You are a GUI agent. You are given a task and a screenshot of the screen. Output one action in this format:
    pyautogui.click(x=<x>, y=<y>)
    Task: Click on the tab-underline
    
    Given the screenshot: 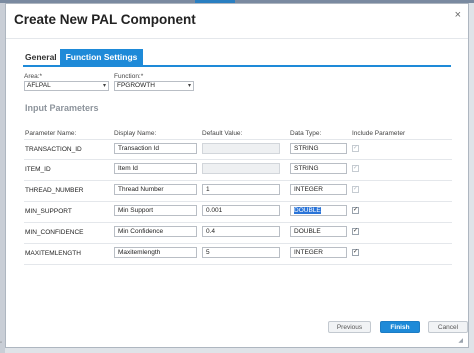 What is the action you would take?
    pyautogui.click(x=237, y=66)
    